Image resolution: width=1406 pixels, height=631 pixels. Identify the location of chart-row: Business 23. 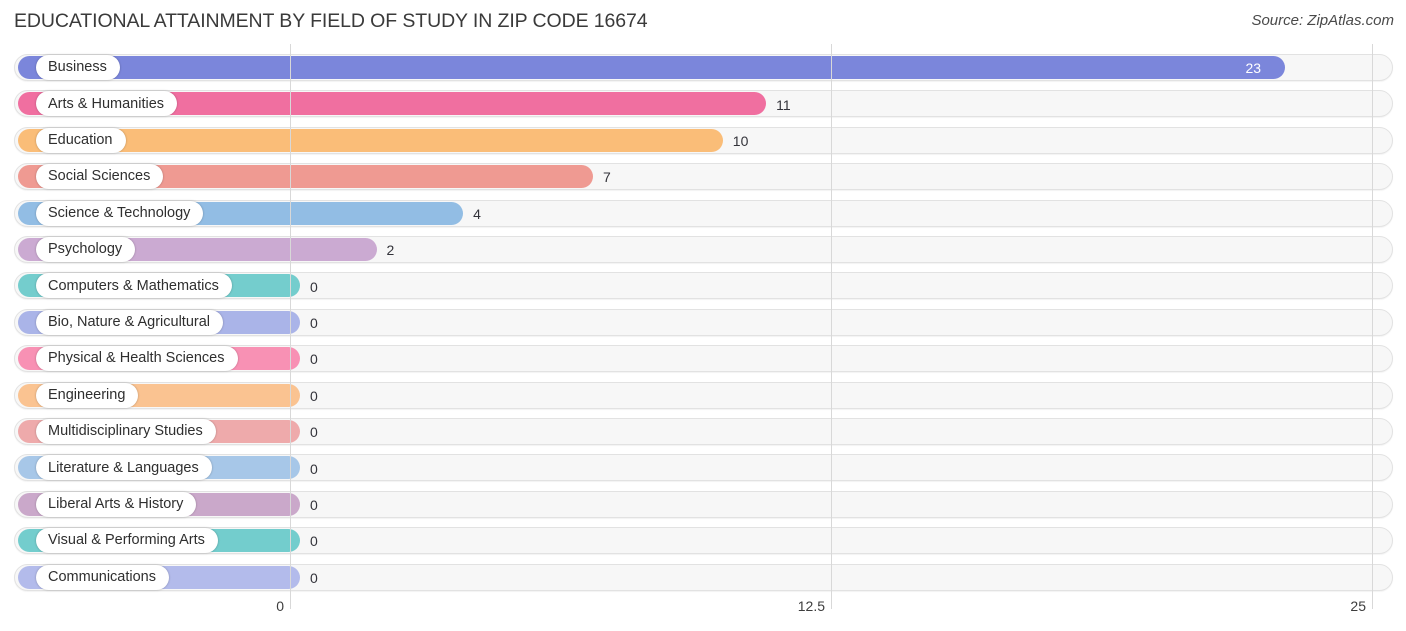
(703, 68).